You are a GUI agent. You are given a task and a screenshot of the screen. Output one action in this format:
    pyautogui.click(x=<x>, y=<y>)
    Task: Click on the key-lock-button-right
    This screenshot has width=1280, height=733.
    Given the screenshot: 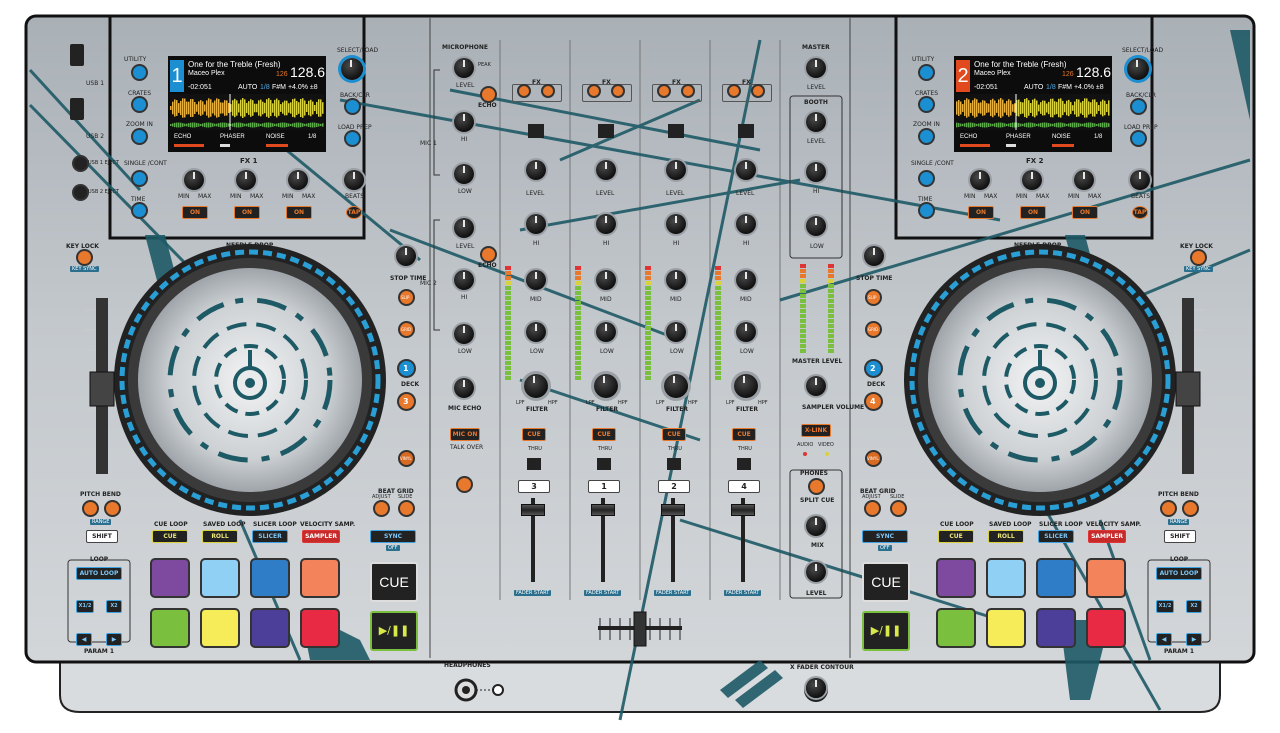 What is the action you would take?
    pyautogui.click(x=1198, y=257)
    